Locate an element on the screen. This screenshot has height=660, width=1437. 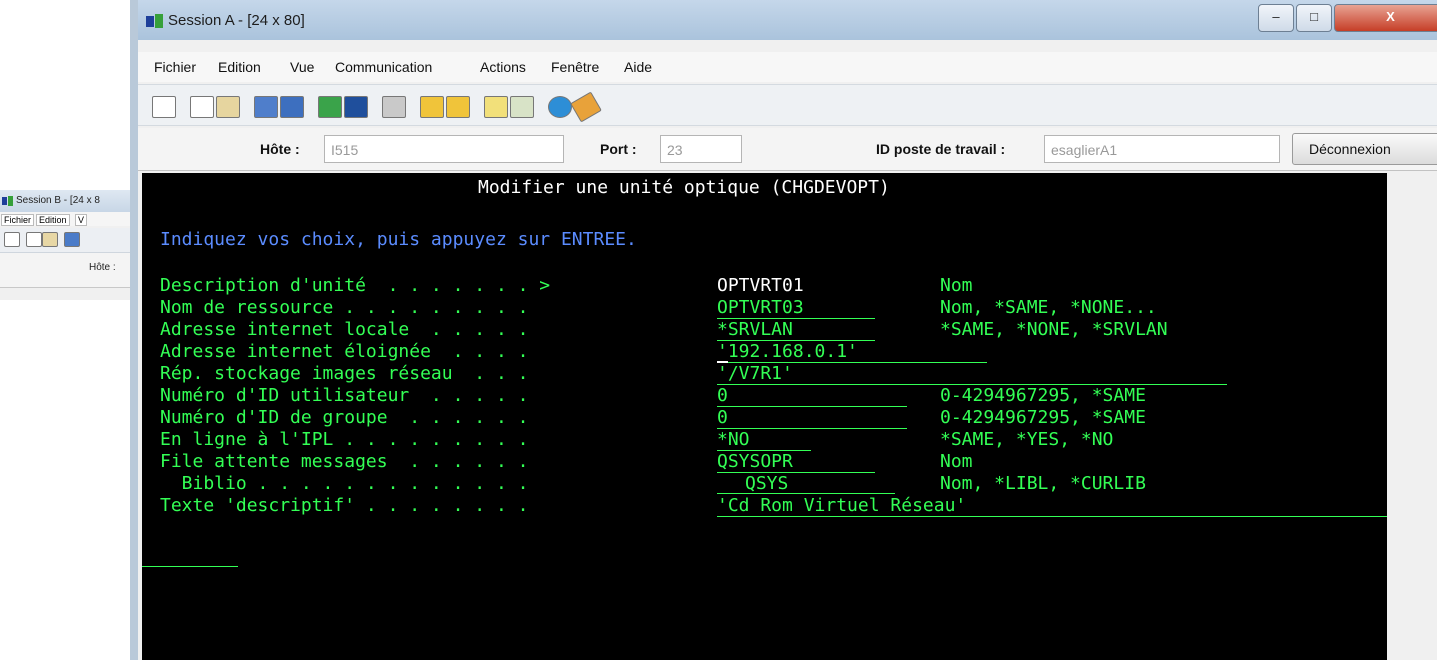
hint-id-utilisateur: 0-4294967295, *SAME is located at coordinates (1043, 395).